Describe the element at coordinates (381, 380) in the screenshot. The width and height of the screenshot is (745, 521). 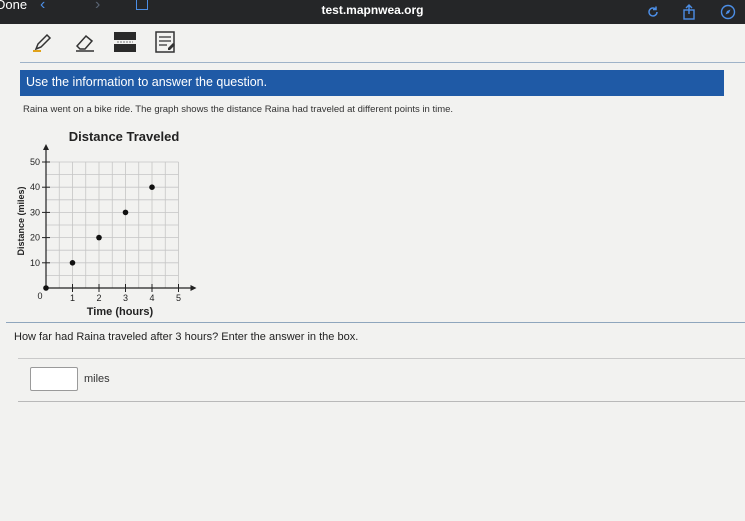
I see `answer-panel` at that location.